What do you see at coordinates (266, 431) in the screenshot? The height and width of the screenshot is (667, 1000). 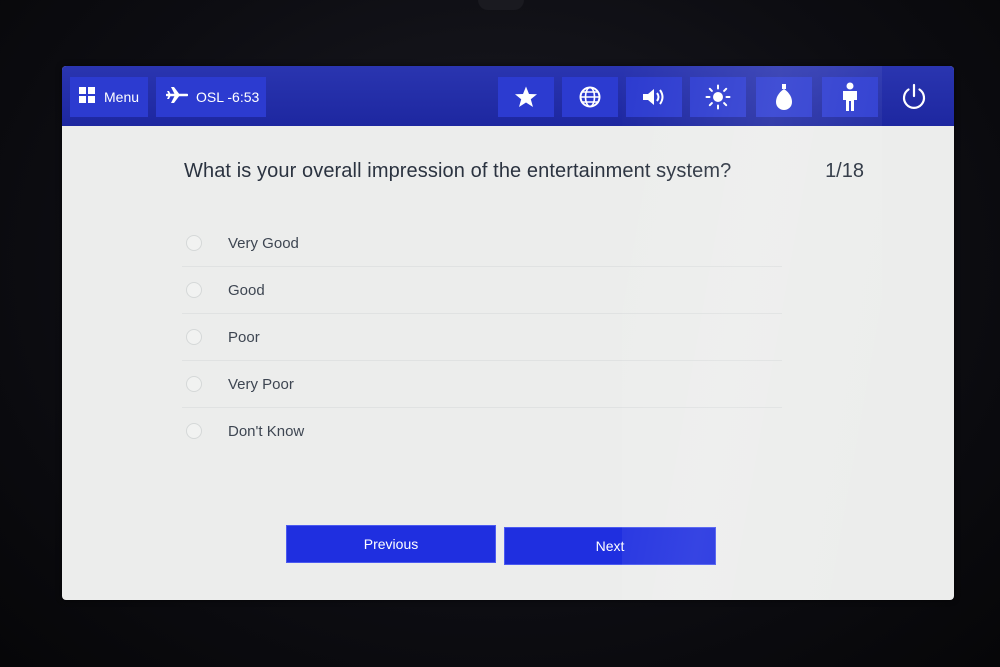 I see `option-label: Don't Know` at bounding box center [266, 431].